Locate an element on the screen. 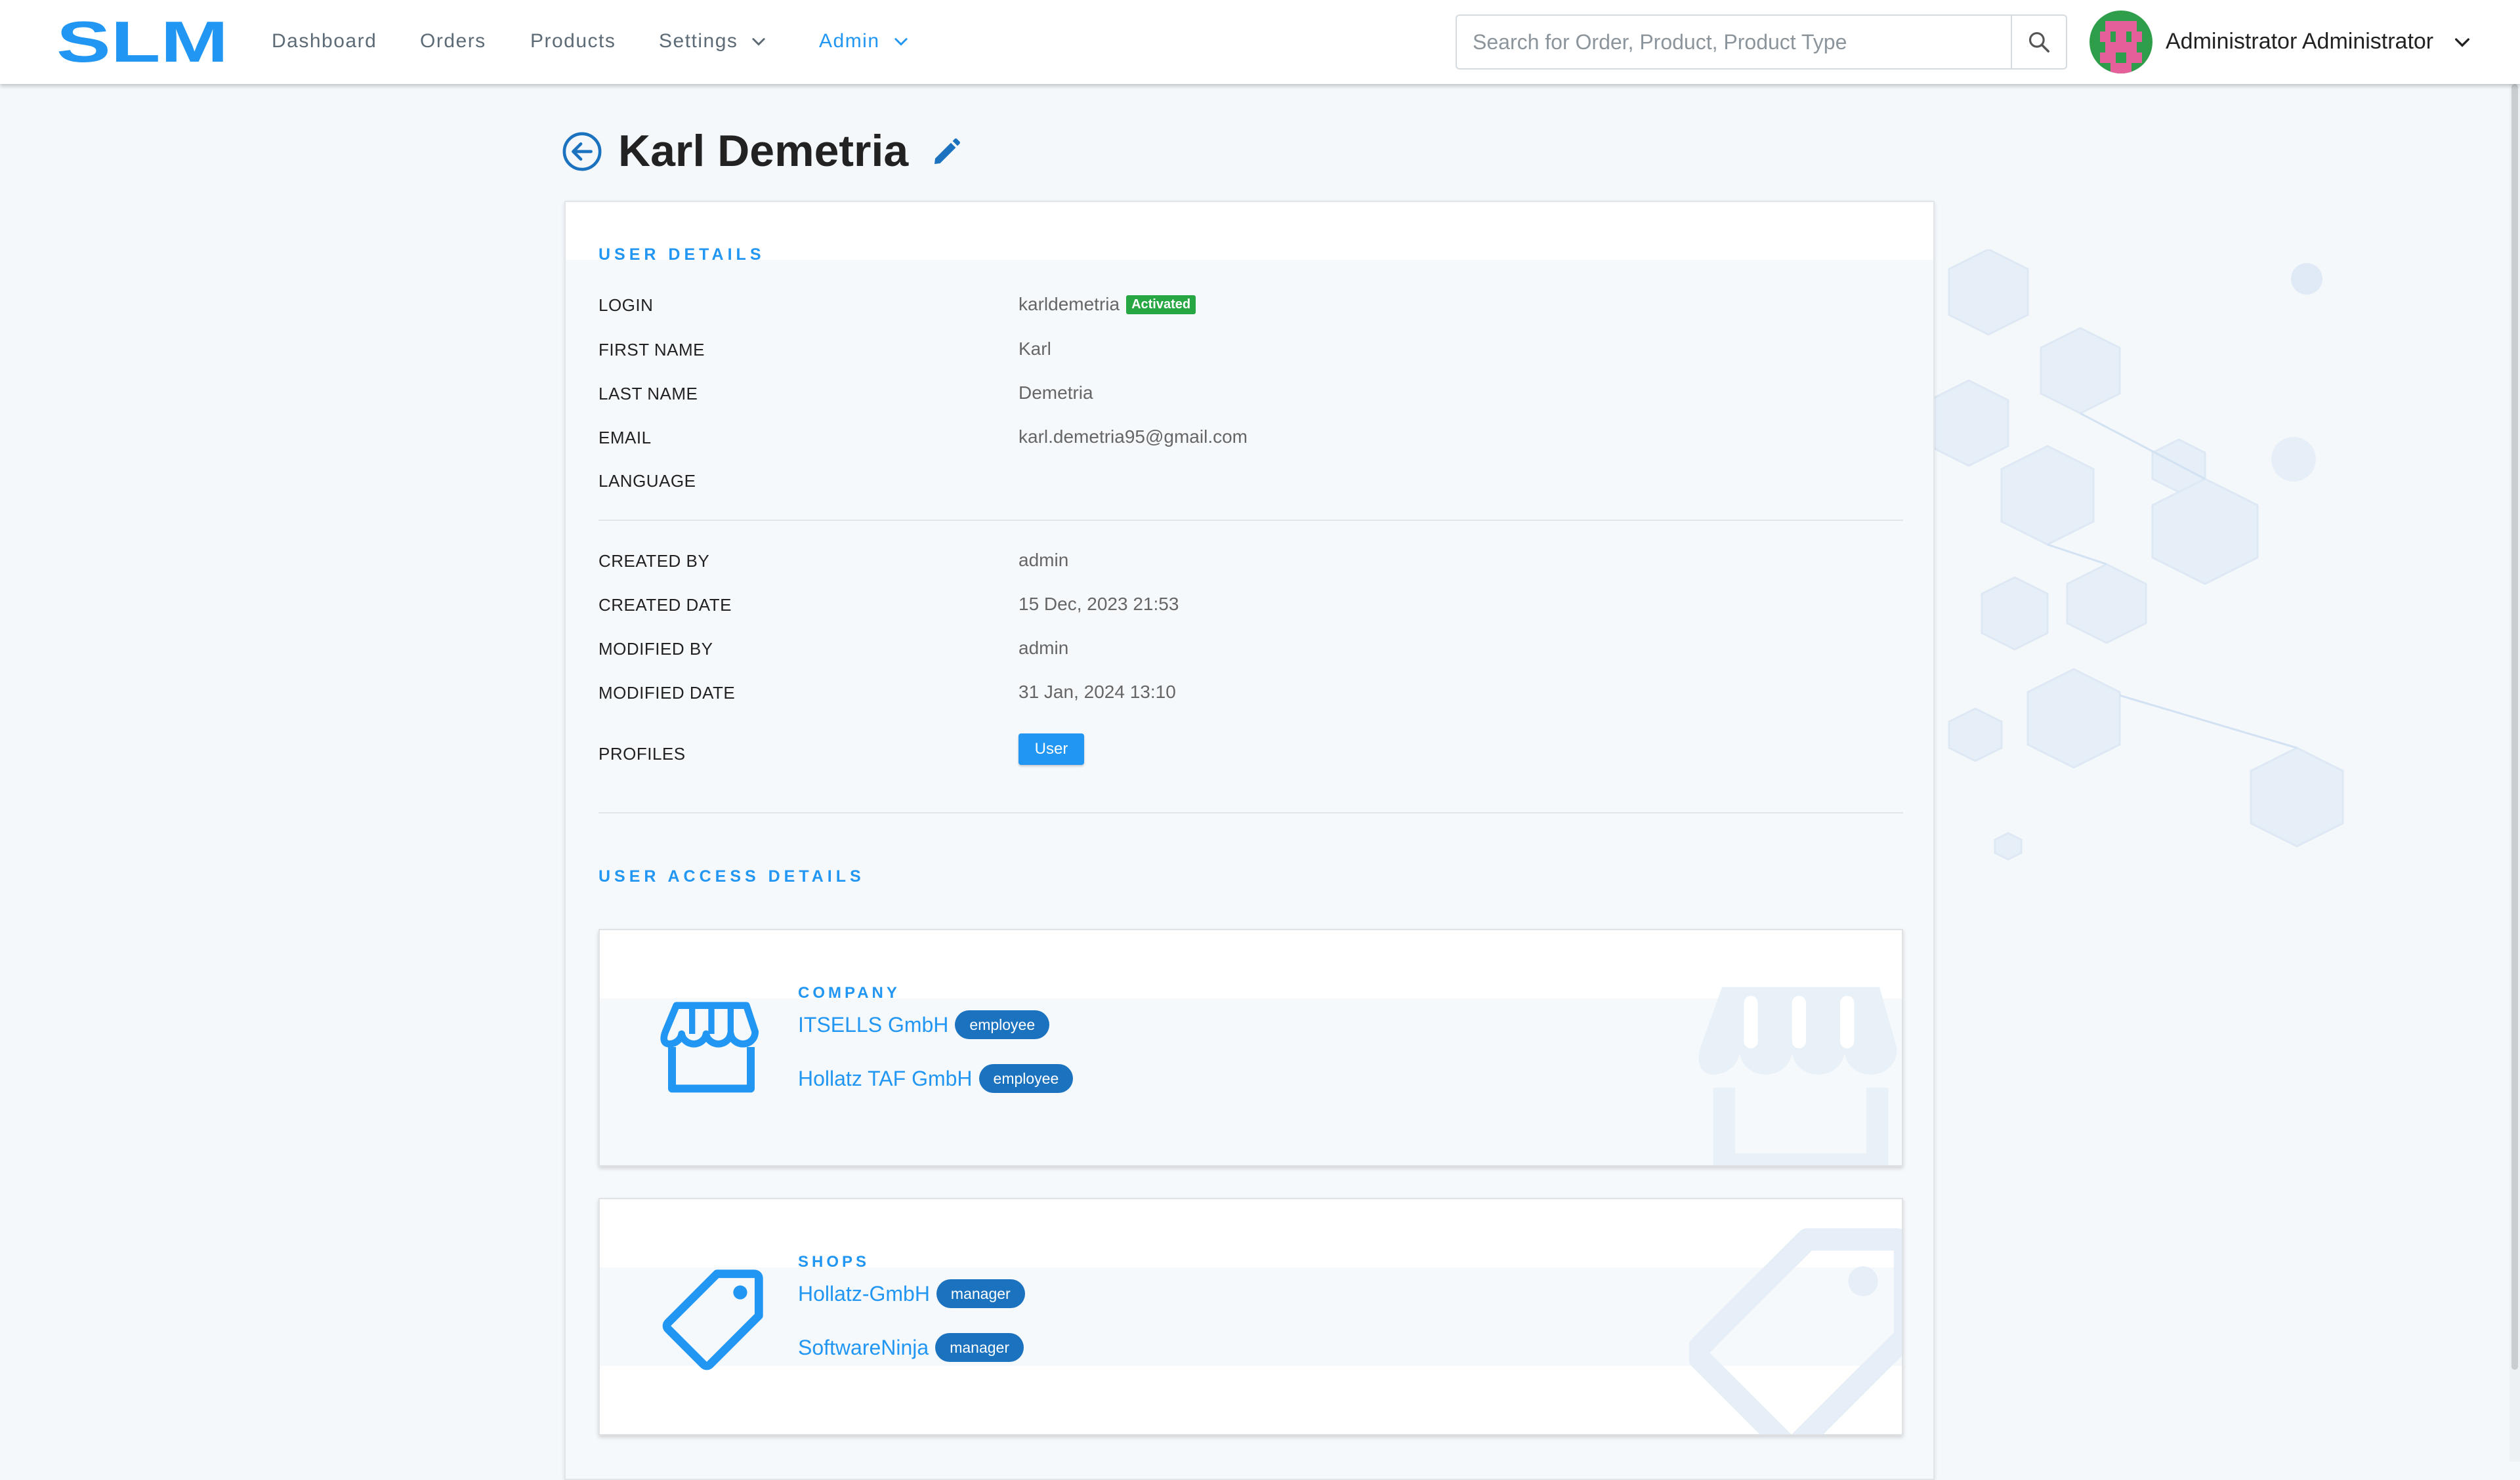 This screenshot has height=1480, width=2520. scrollbar-thumb is located at coordinates (2514, 727).